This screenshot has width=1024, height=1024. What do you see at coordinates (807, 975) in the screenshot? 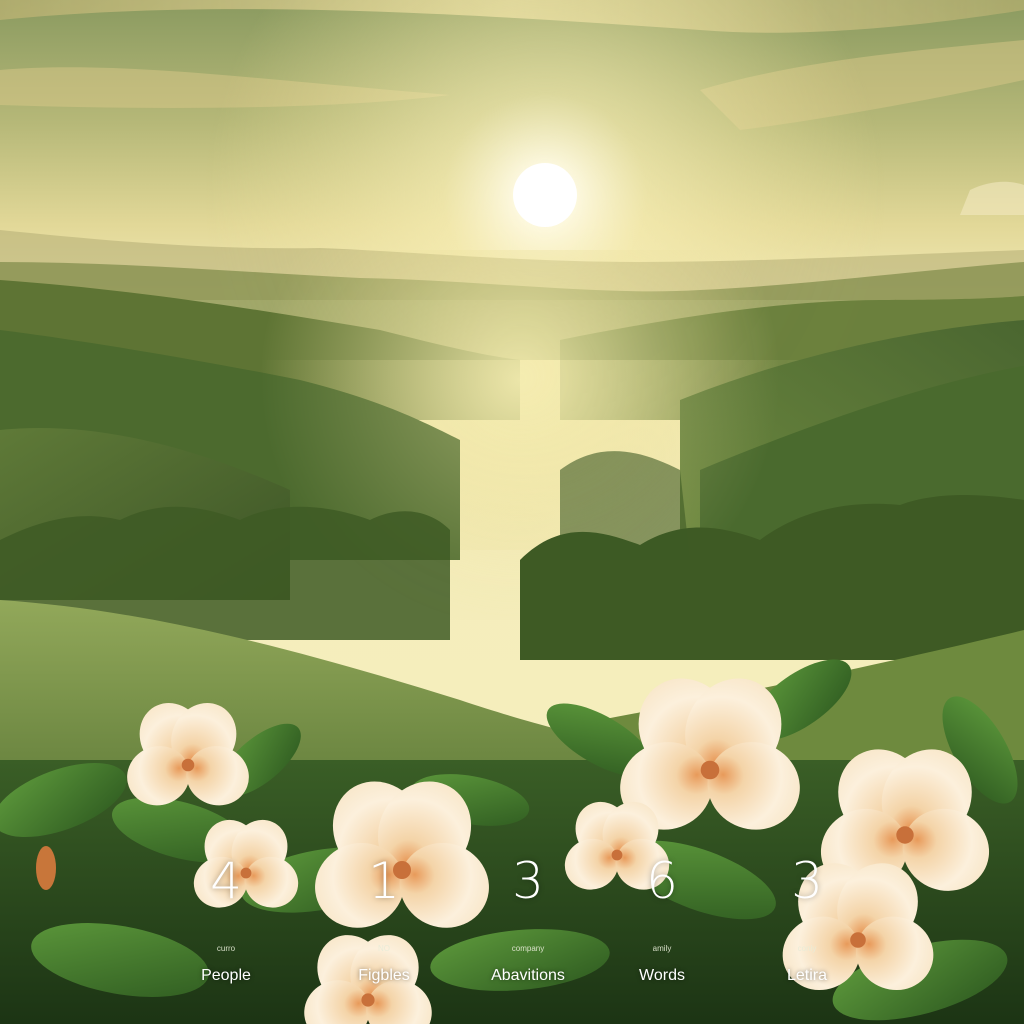
I see `stat-label: Letira` at bounding box center [807, 975].